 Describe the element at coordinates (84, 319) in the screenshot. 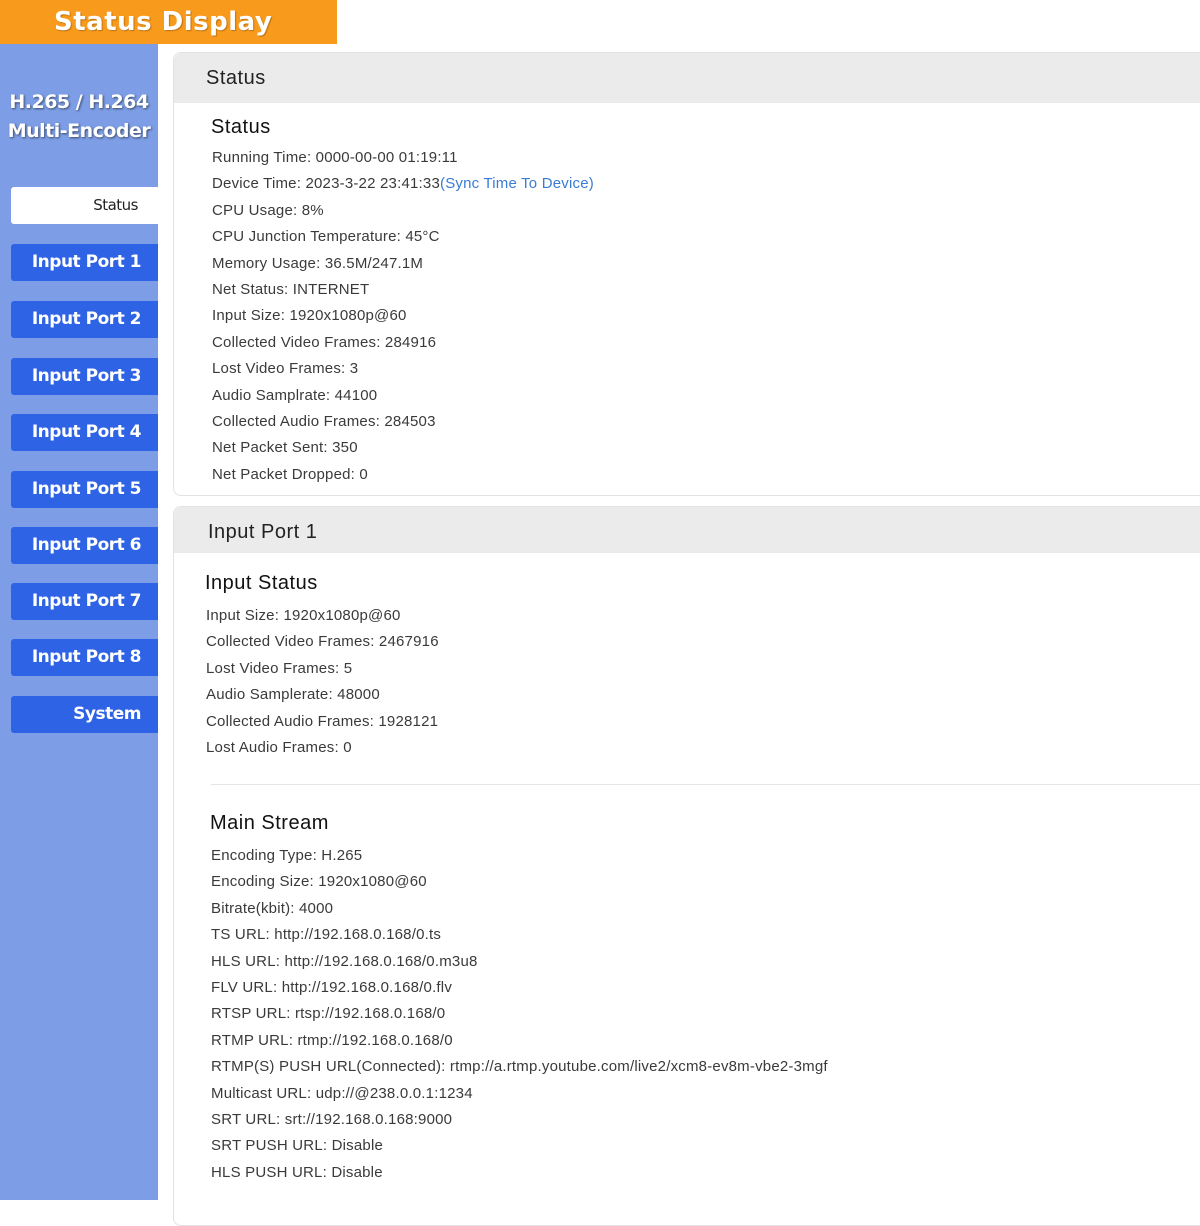

I see `sidebar-item-input-port-2: Input Port 2` at that location.